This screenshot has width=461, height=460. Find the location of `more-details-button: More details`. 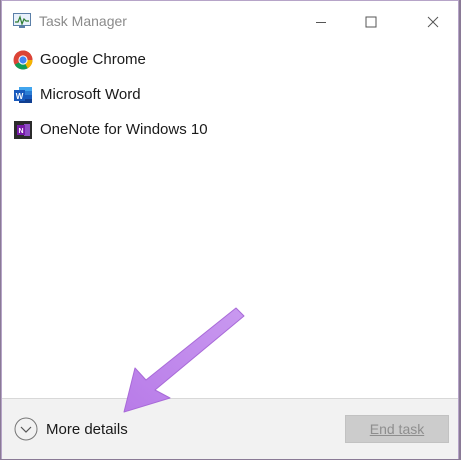

more-details-button: More details is located at coordinates (71, 429).